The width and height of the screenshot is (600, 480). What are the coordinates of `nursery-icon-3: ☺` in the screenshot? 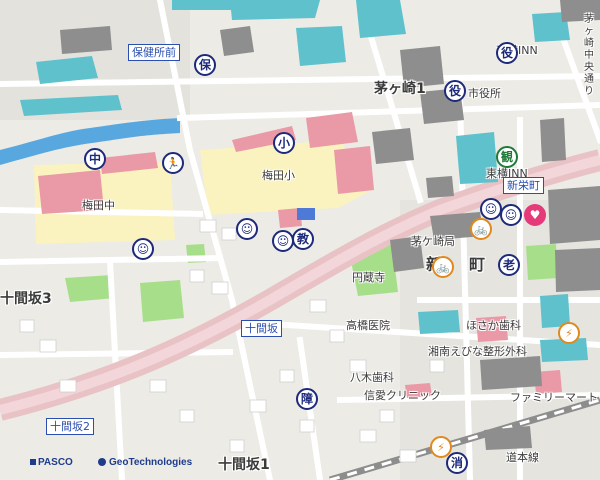 It's located at (247, 229).